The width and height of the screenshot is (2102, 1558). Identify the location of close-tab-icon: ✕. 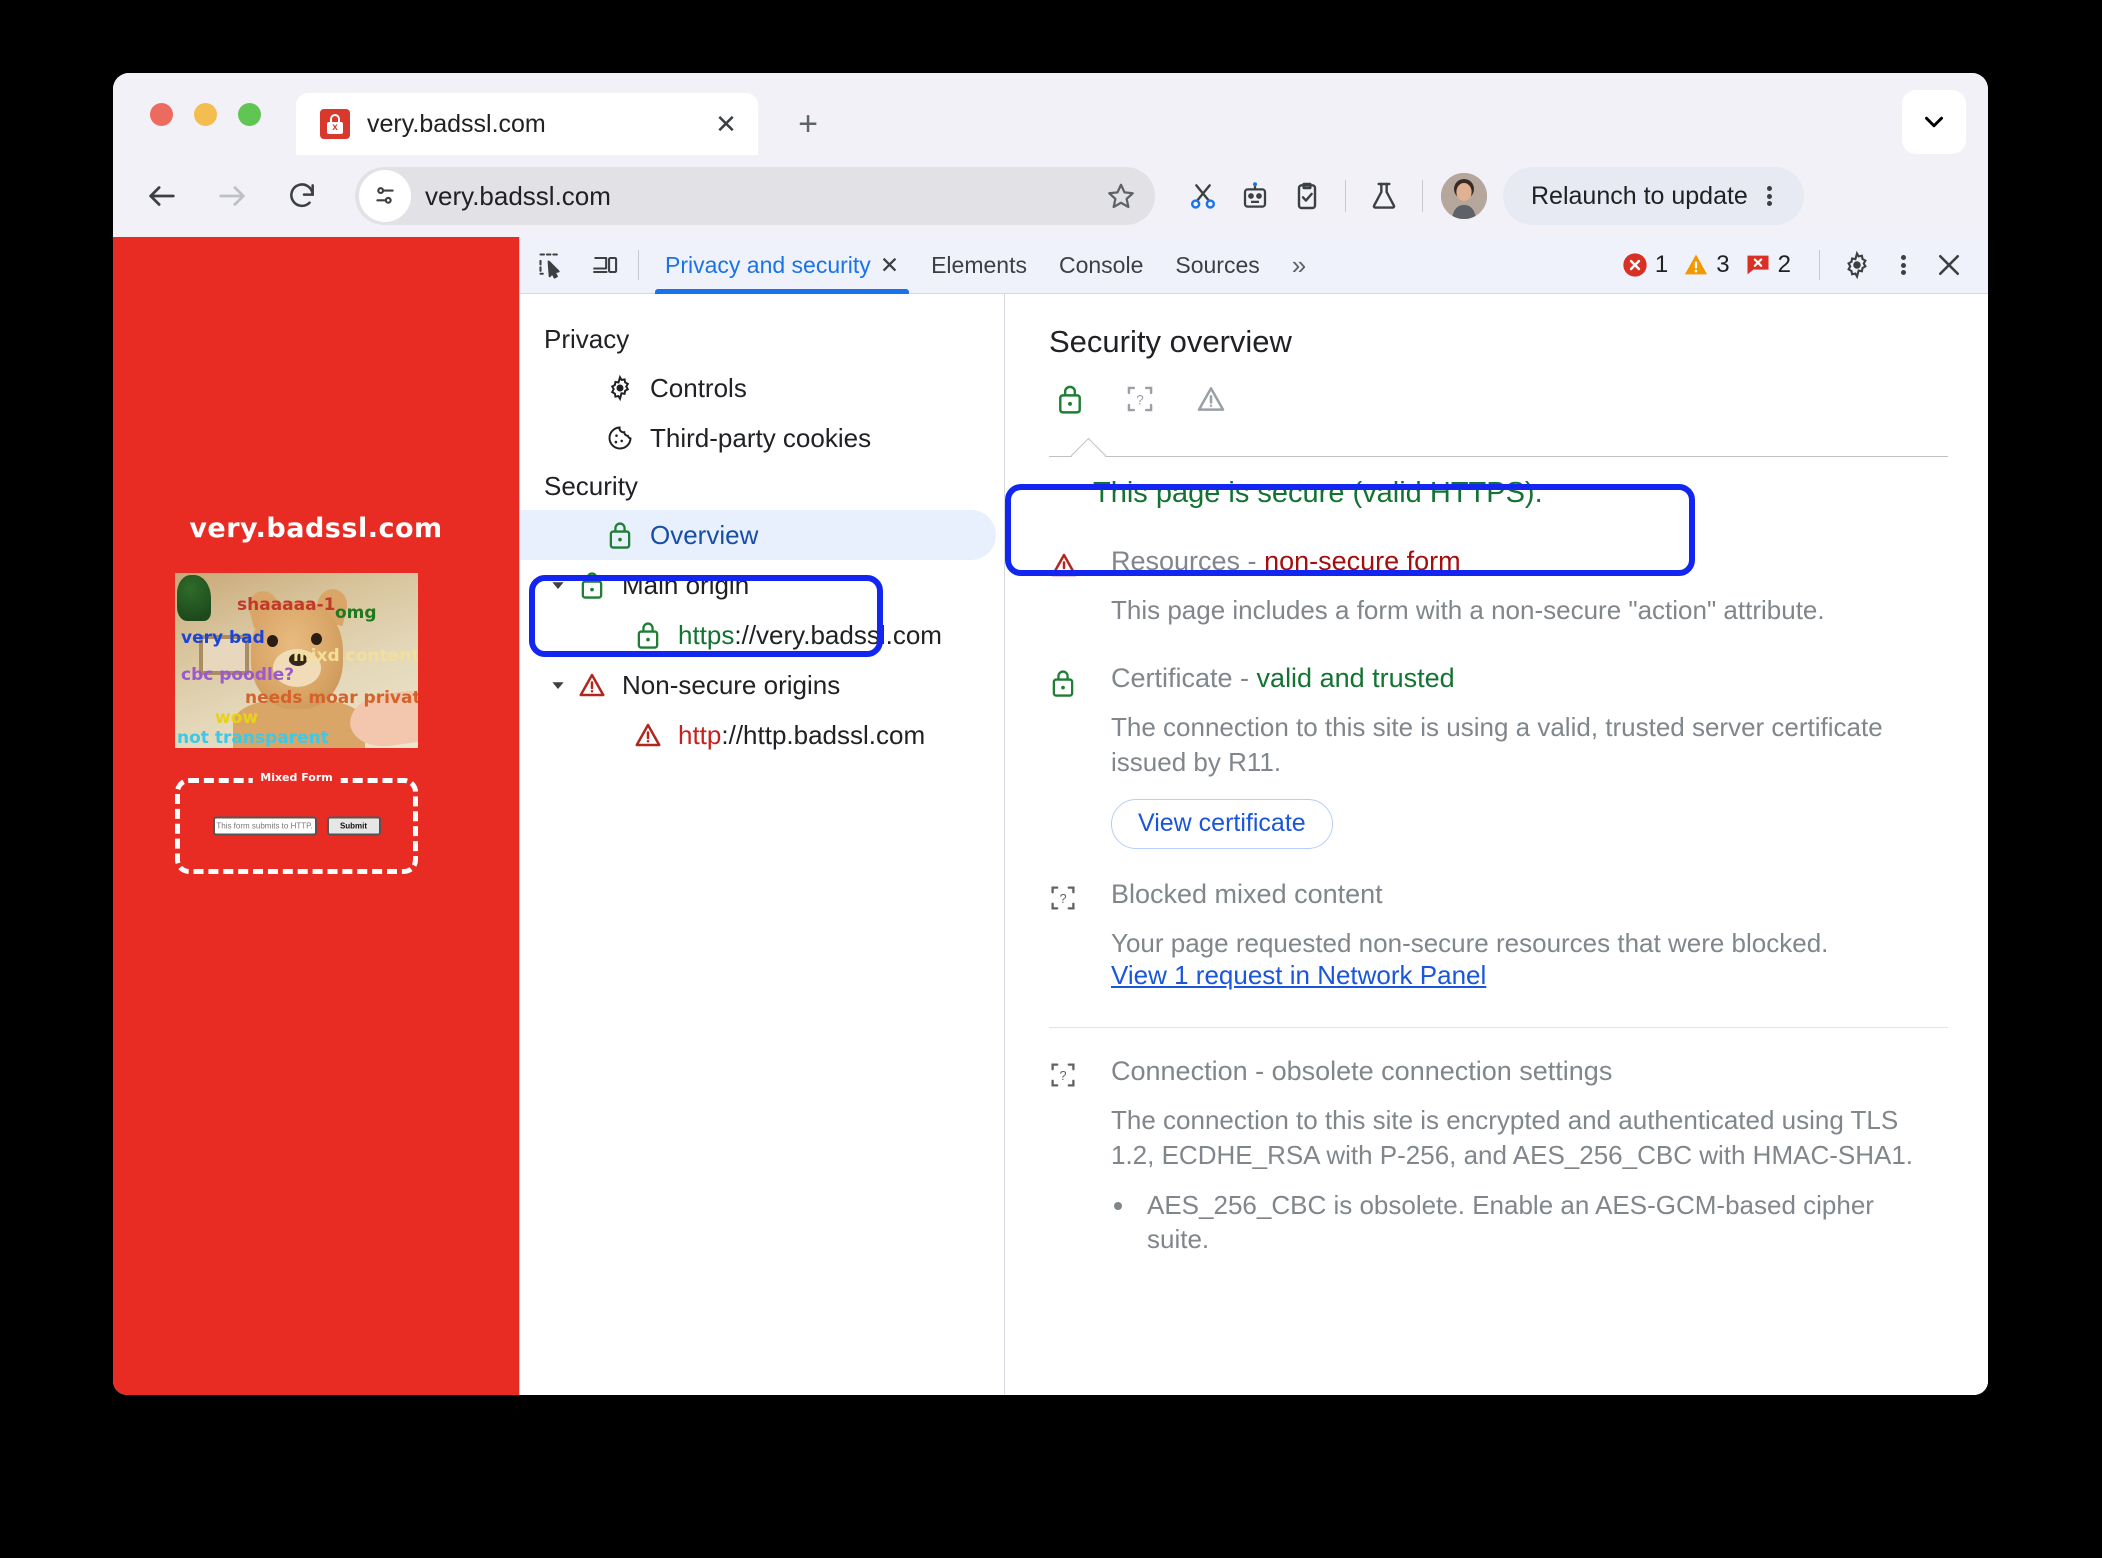
(889, 265).